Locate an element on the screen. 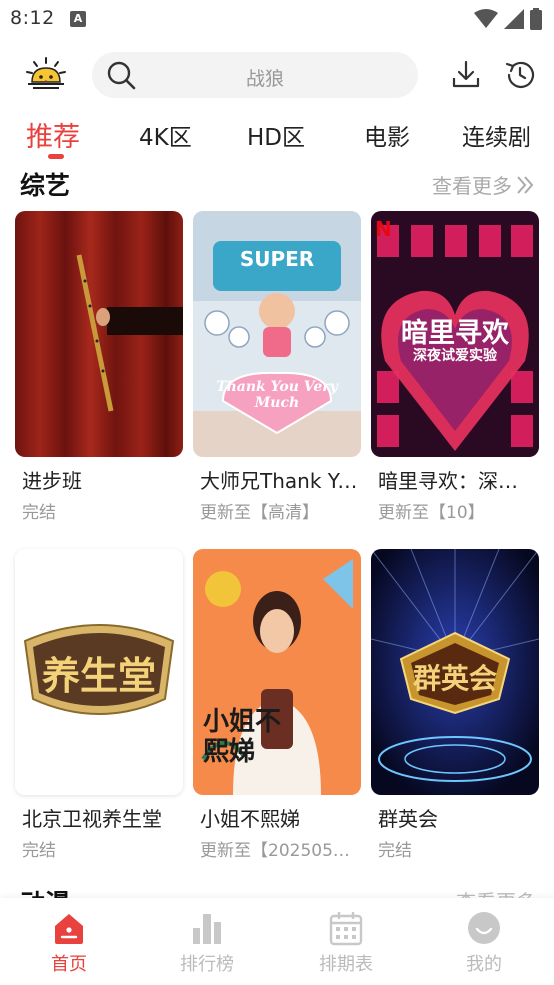  poster-image: SUPER Thank You Very Much is located at coordinates (277, 334).